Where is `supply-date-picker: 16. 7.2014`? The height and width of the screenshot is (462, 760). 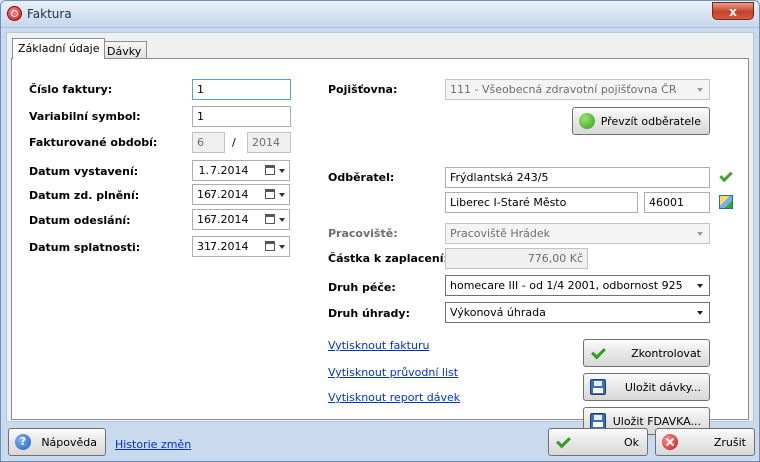
supply-date-picker: 16. 7.2014 is located at coordinates (241, 194).